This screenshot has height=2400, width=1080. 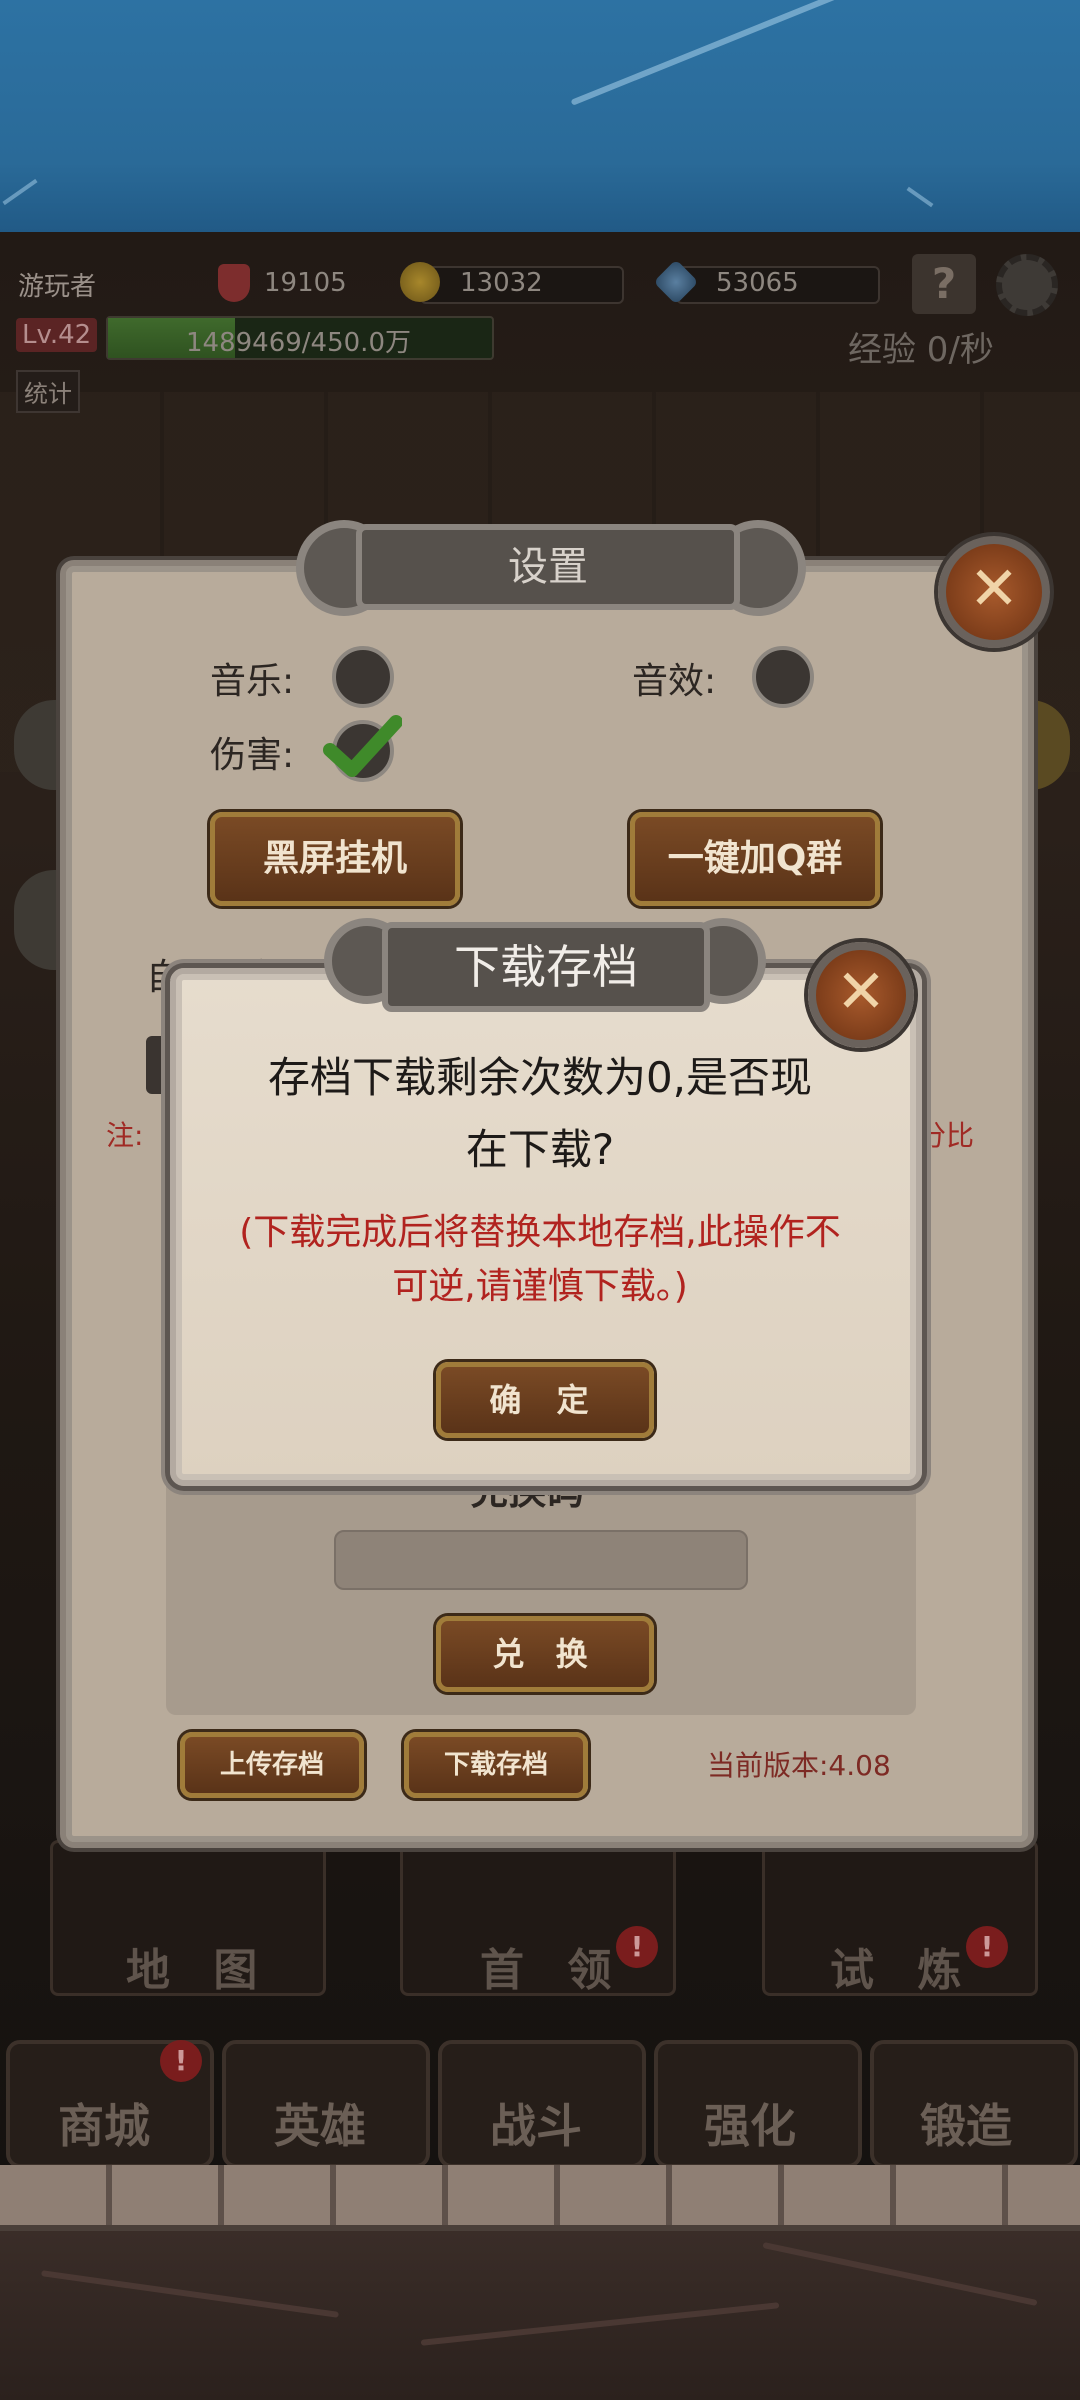 I want to click on sound-toggle, so click(x=783, y=677).